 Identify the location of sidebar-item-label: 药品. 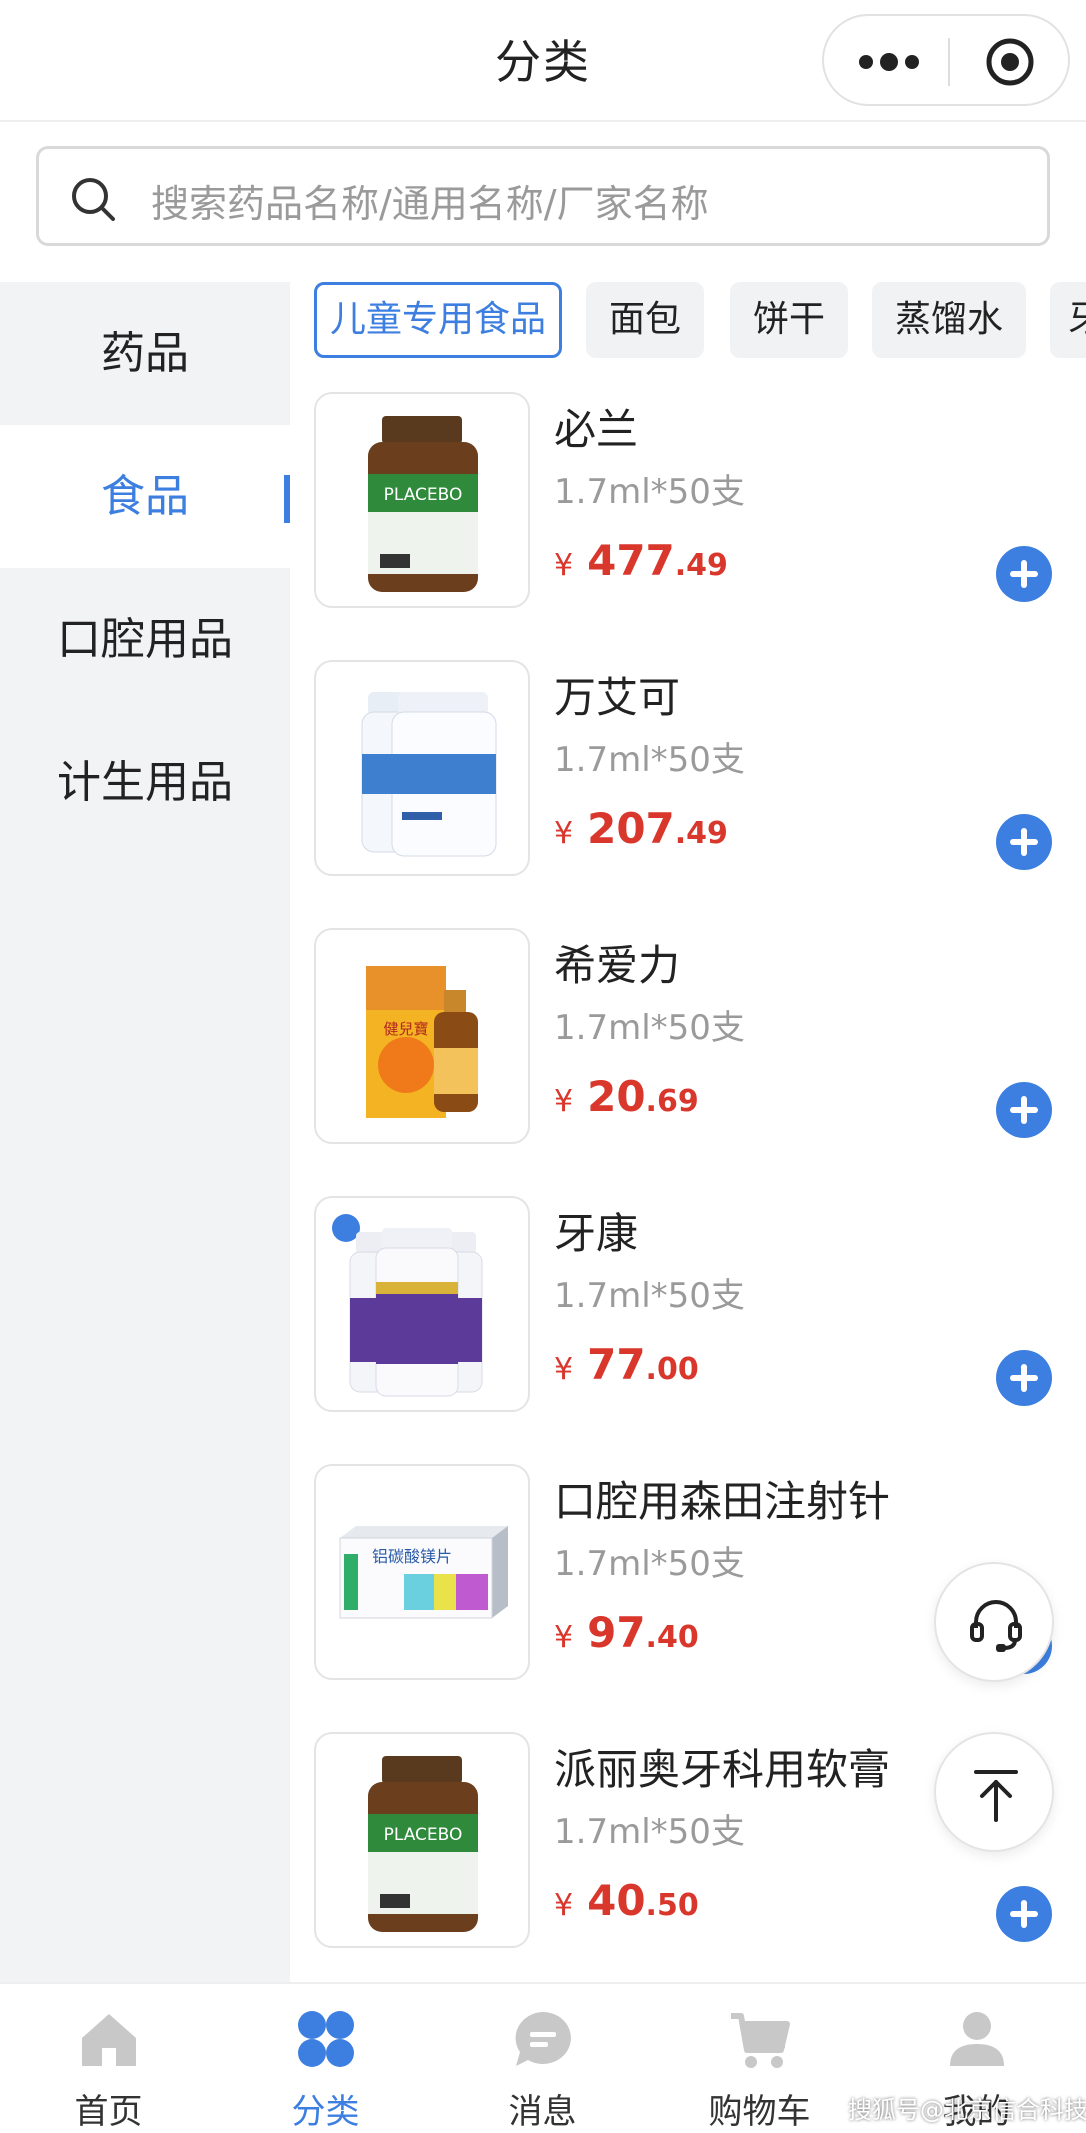
(145, 353).